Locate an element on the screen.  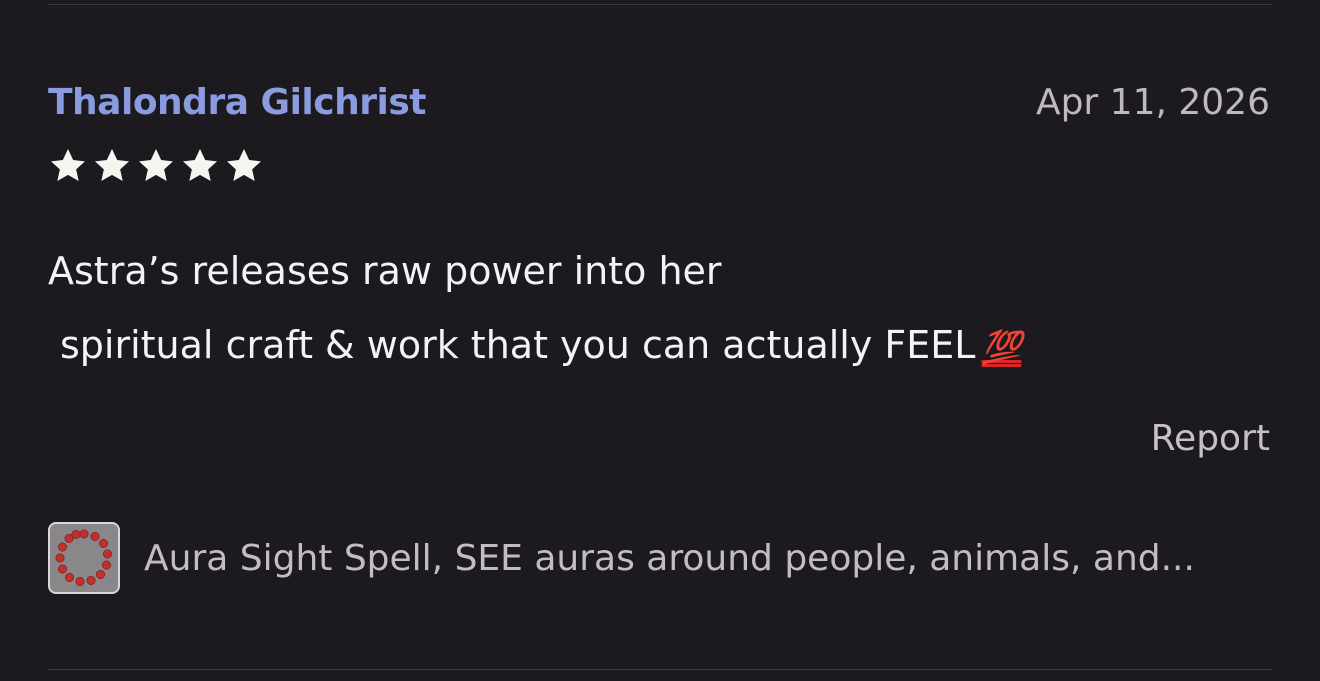
reviewer-name: Thalondra Gilchrist is located at coordinates (237, 102).